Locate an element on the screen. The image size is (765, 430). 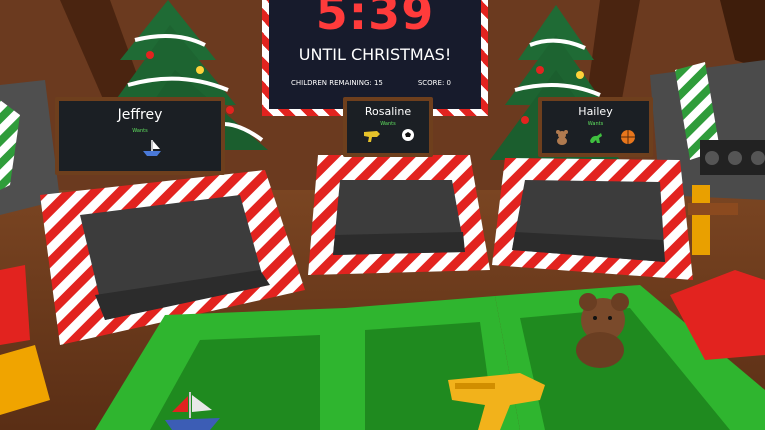
child-name: Jeffrey is located at coordinates (140, 115).